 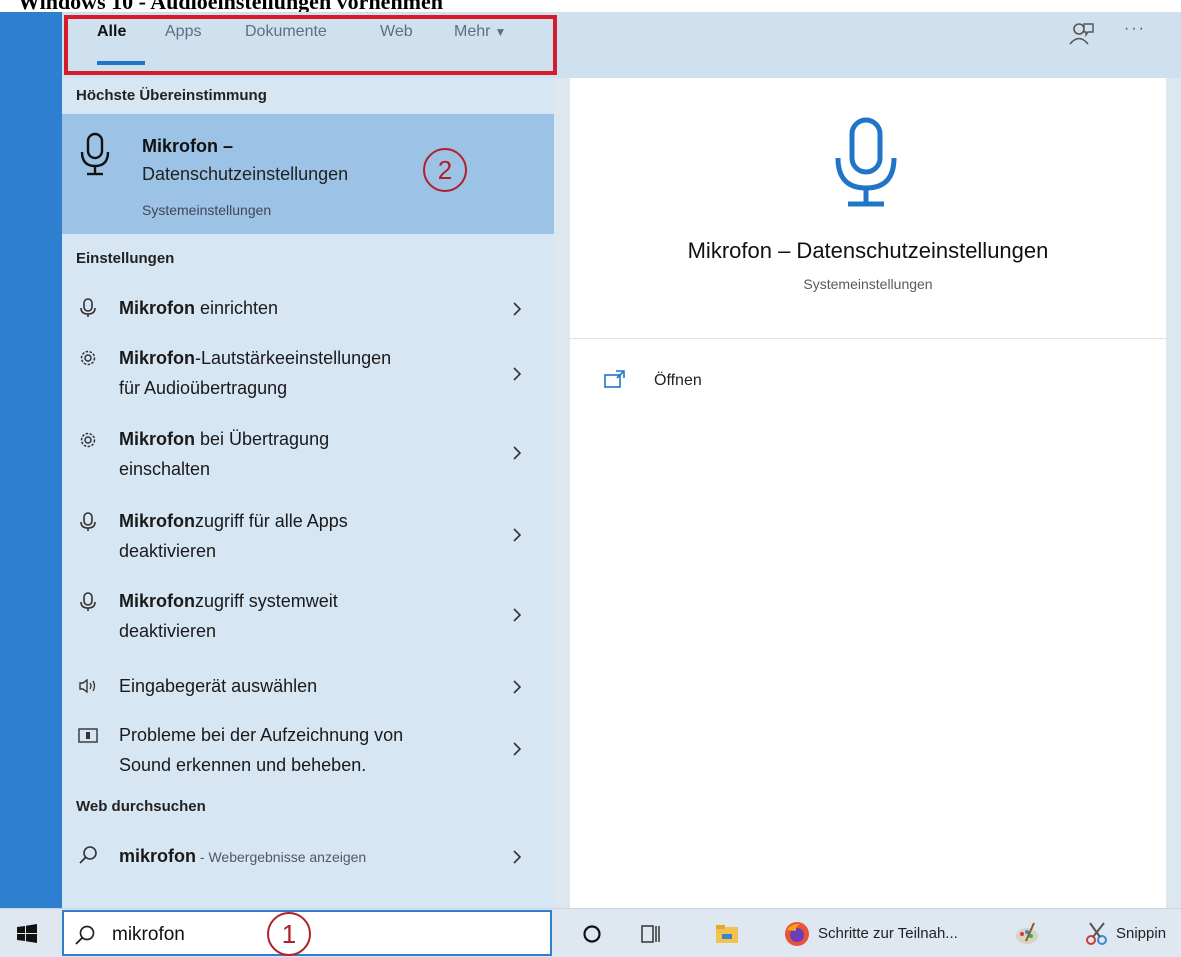 What do you see at coordinates (868, 284) in the screenshot?
I see `preview-subtitle: Systemeinstellungen` at bounding box center [868, 284].